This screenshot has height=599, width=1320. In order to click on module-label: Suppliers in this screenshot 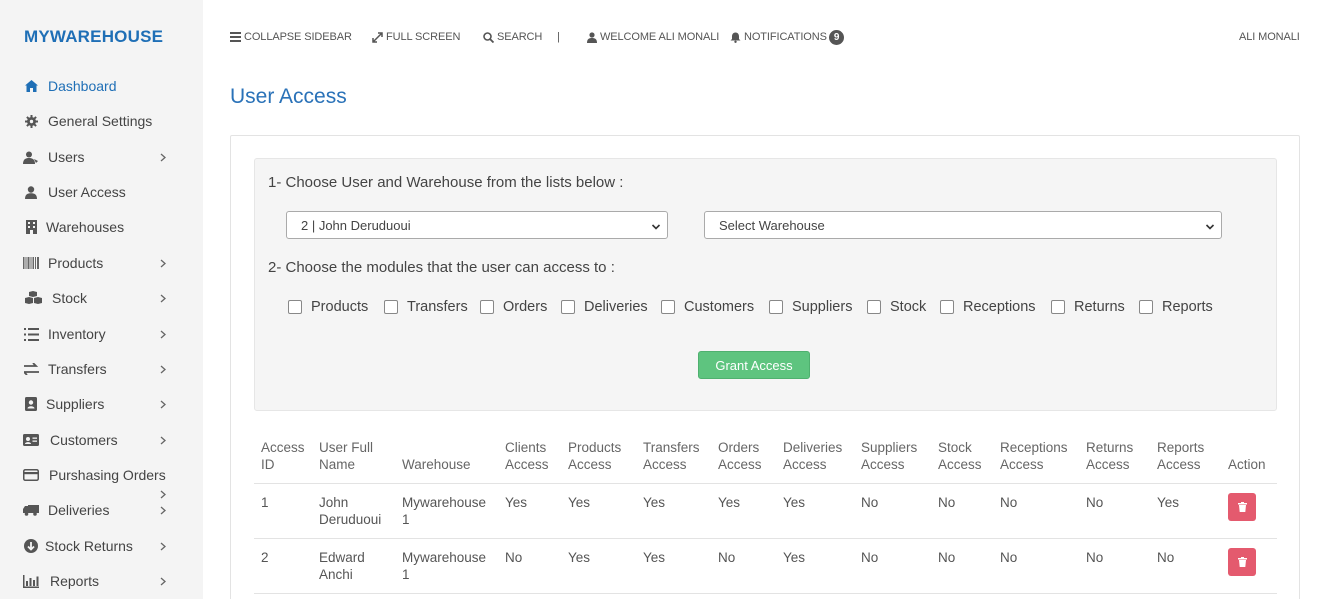, I will do `click(822, 307)`.